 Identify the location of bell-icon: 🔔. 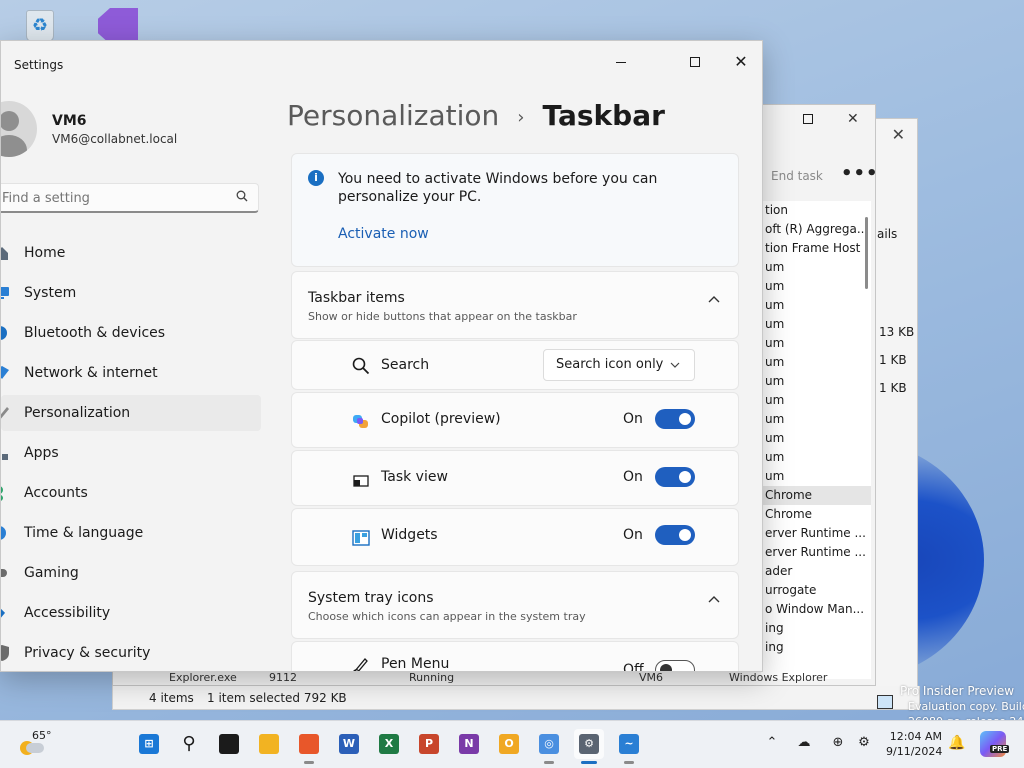
(956, 743).